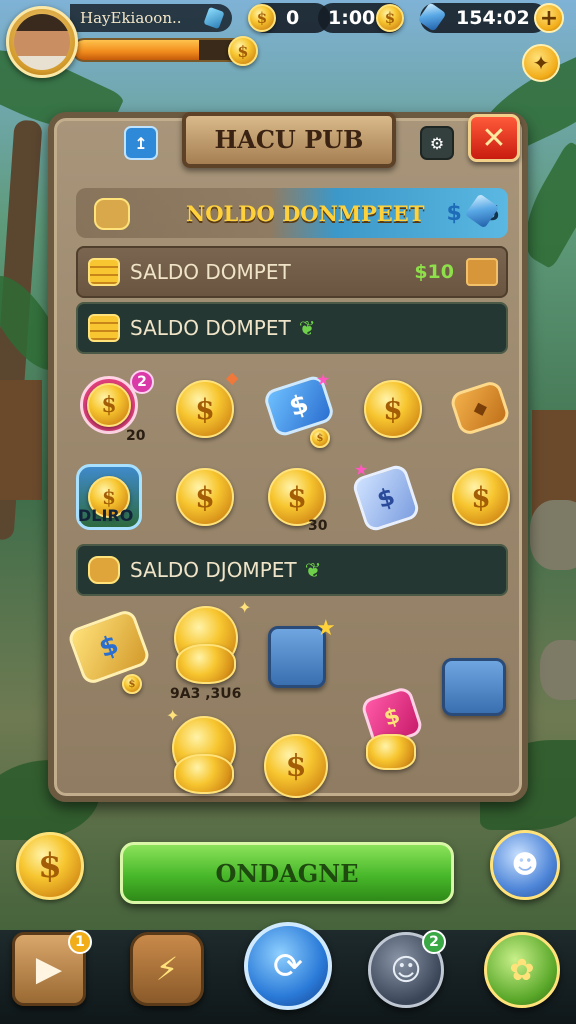 This screenshot has width=576, height=1024. I want to click on pink-coin-badge: $, so click(109, 405).